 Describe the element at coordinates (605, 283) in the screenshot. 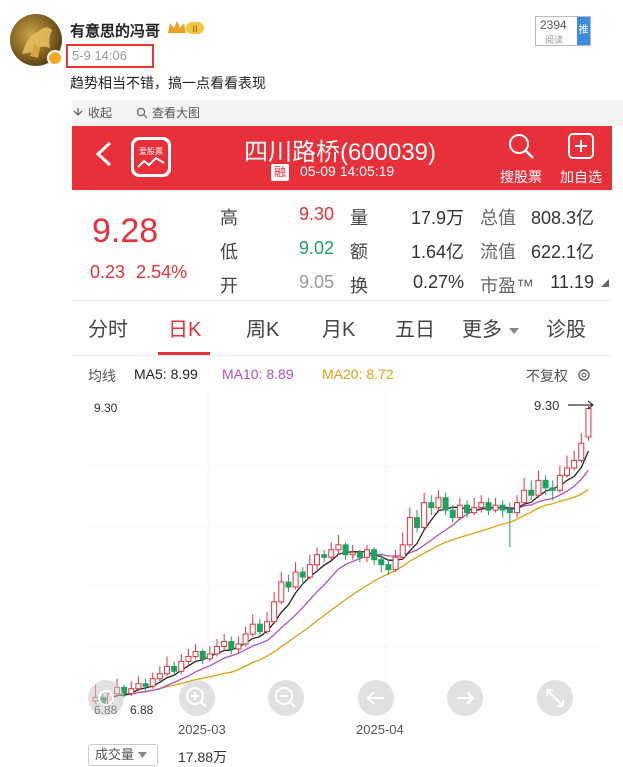

I see `expand-corner-icon` at that location.